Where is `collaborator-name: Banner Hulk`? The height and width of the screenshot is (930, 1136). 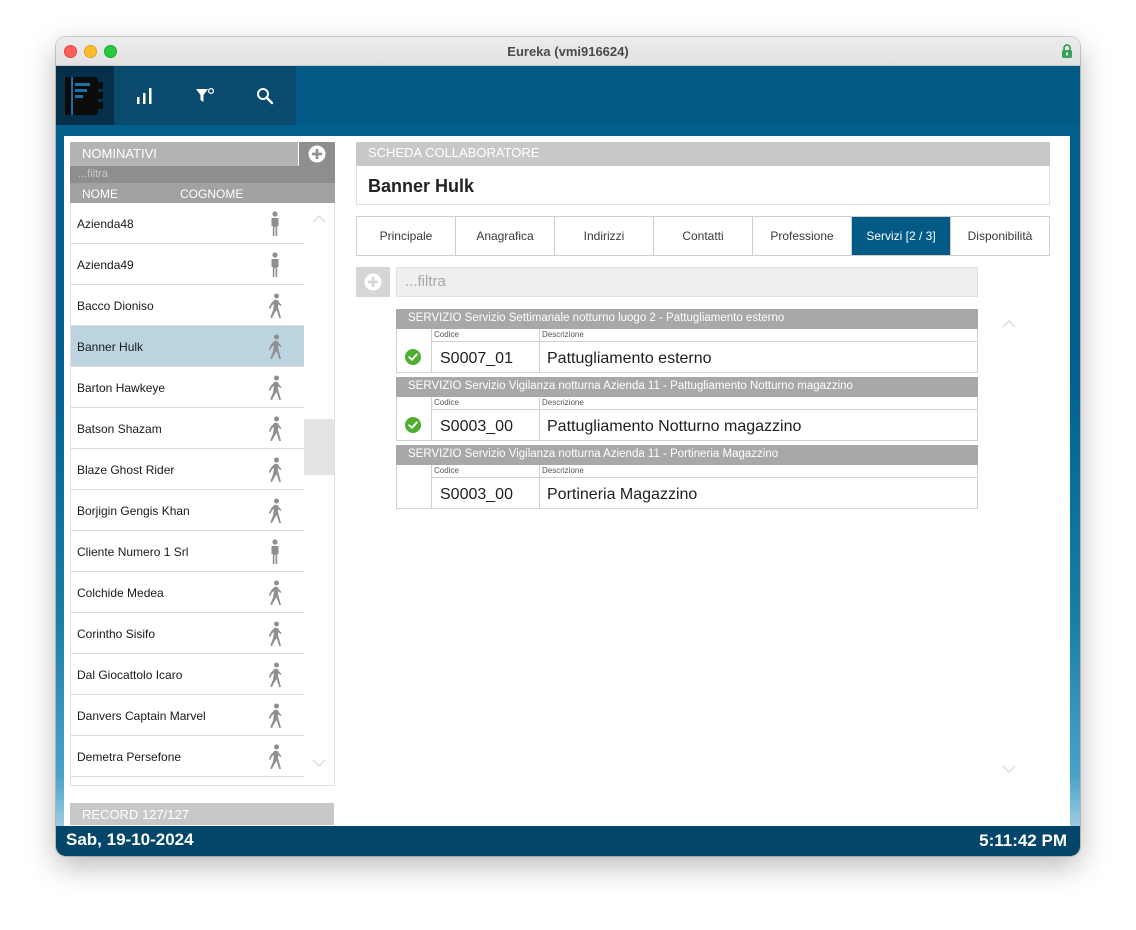
collaborator-name: Banner Hulk is located at coordinates (703, 185).